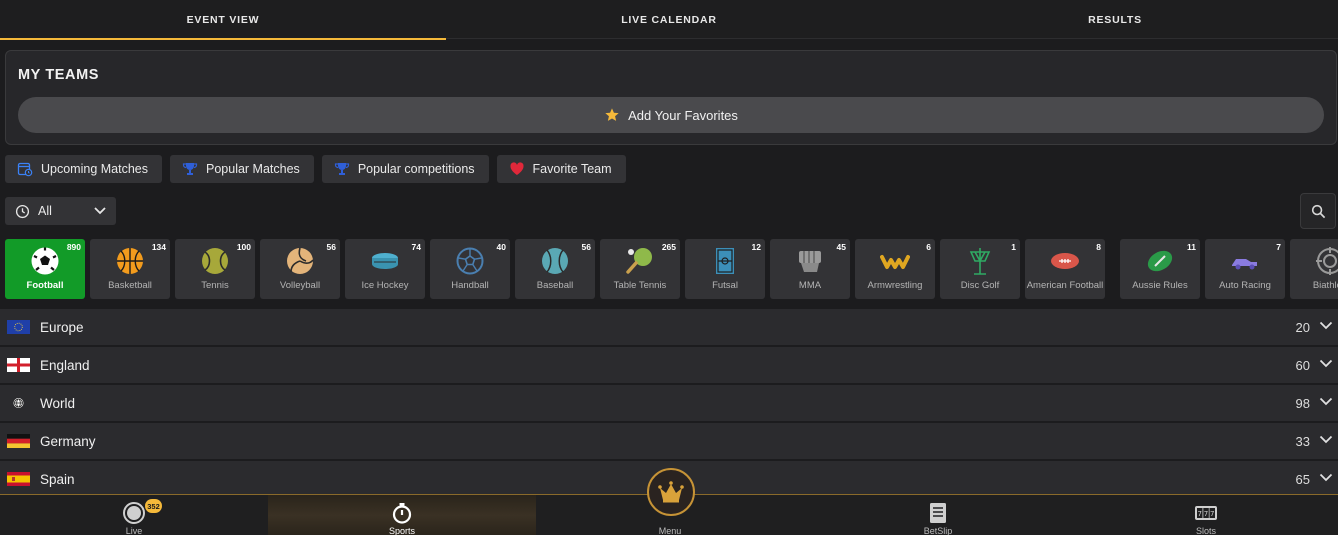 This screenshot has width=1338, height=535. Describe the element at coordinates (130, 261) in the screenshot. I see `basketball-icon` at that location.